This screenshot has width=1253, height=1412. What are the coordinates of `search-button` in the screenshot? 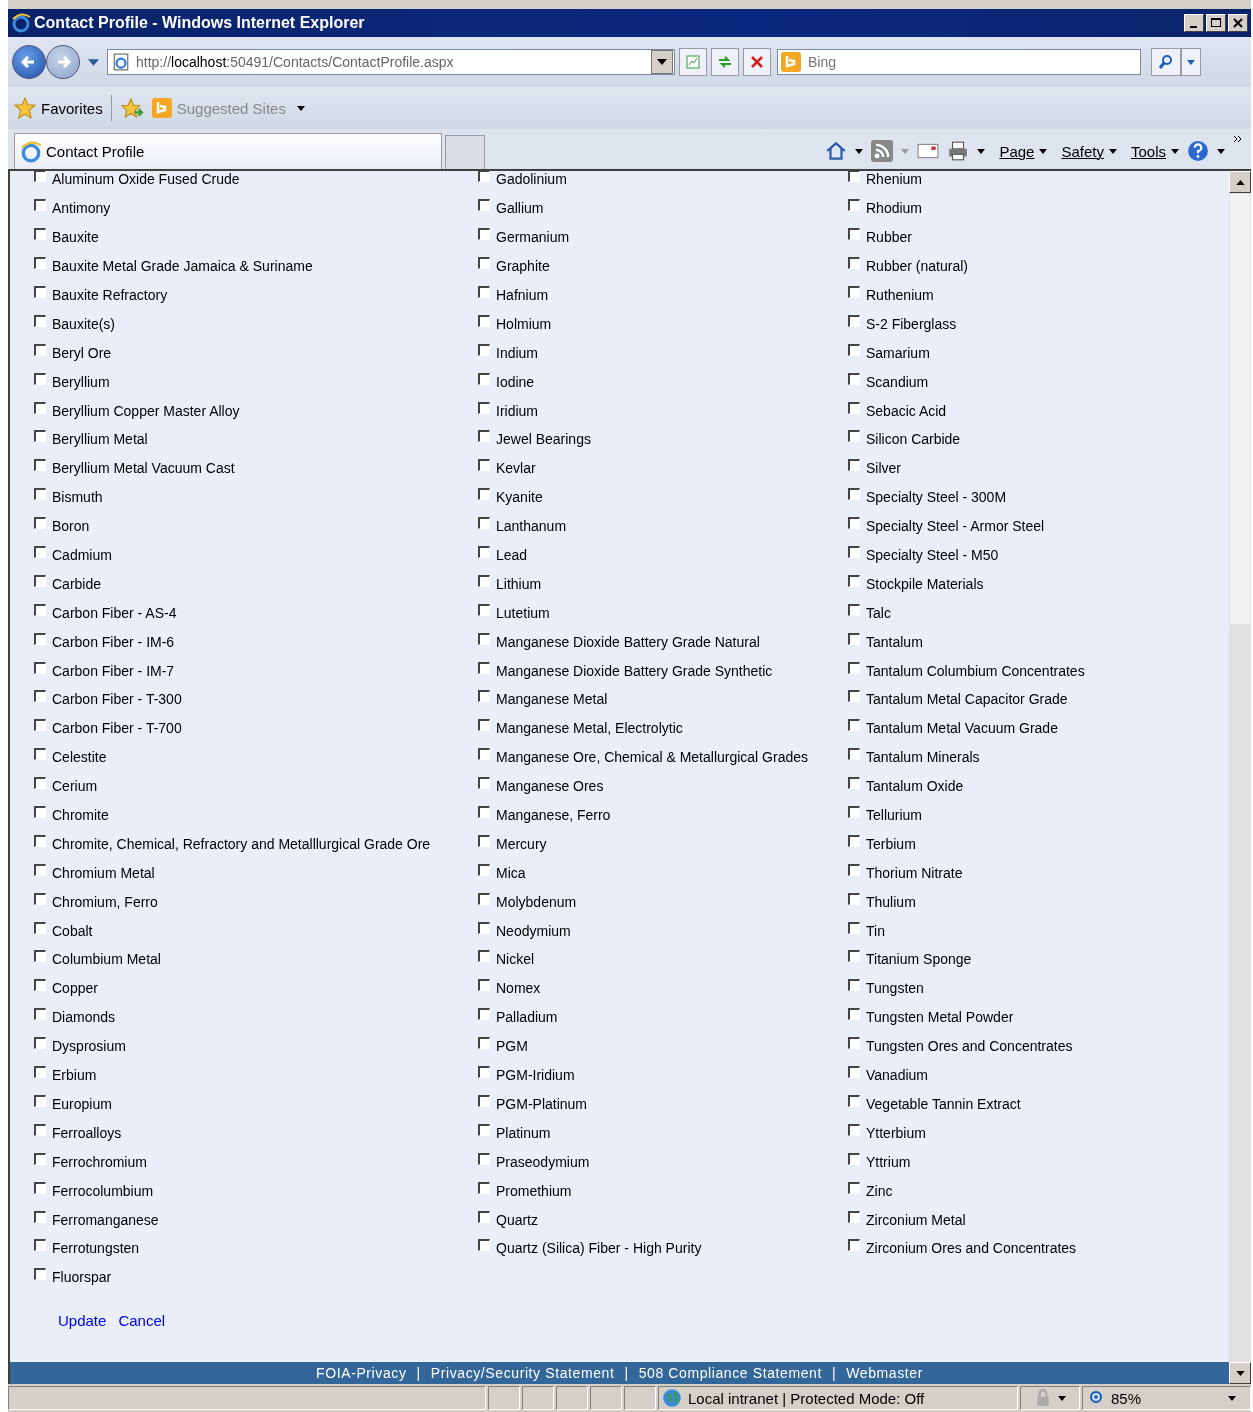 It's located at (1166, 62).